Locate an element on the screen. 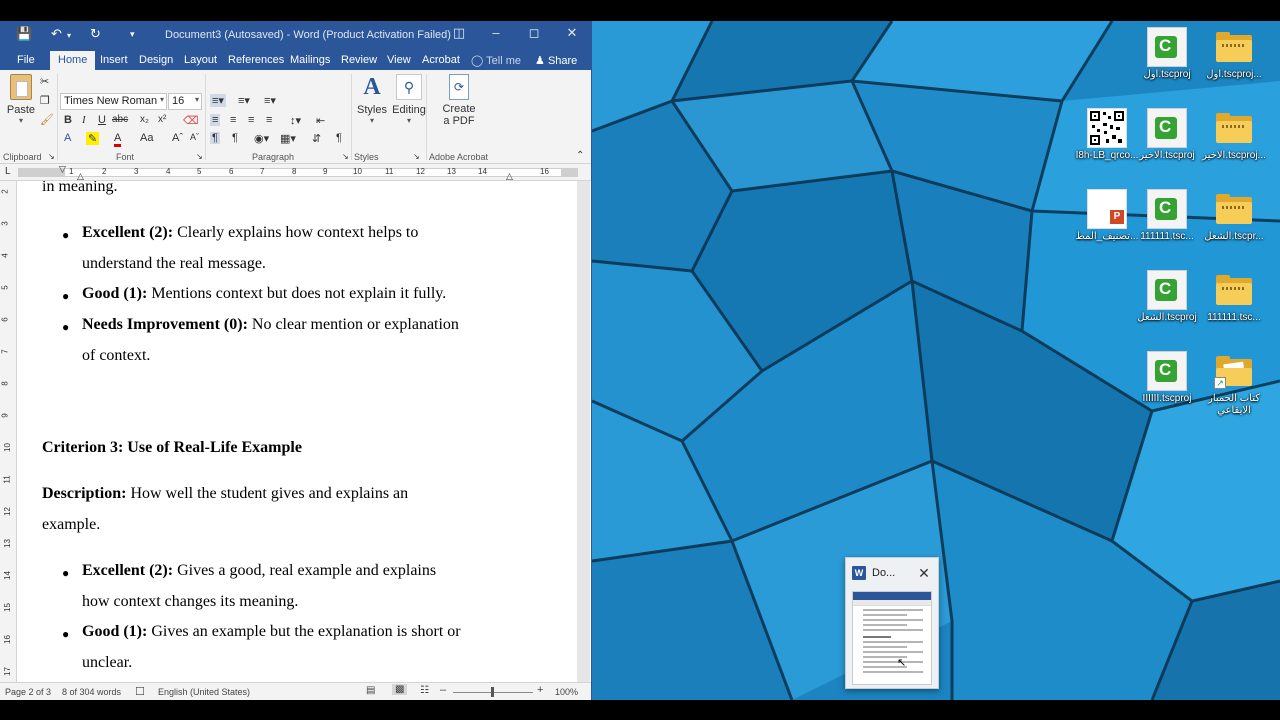 The image size is (1280, 720). minimize-icon: – is located at coordinates (496, 32).